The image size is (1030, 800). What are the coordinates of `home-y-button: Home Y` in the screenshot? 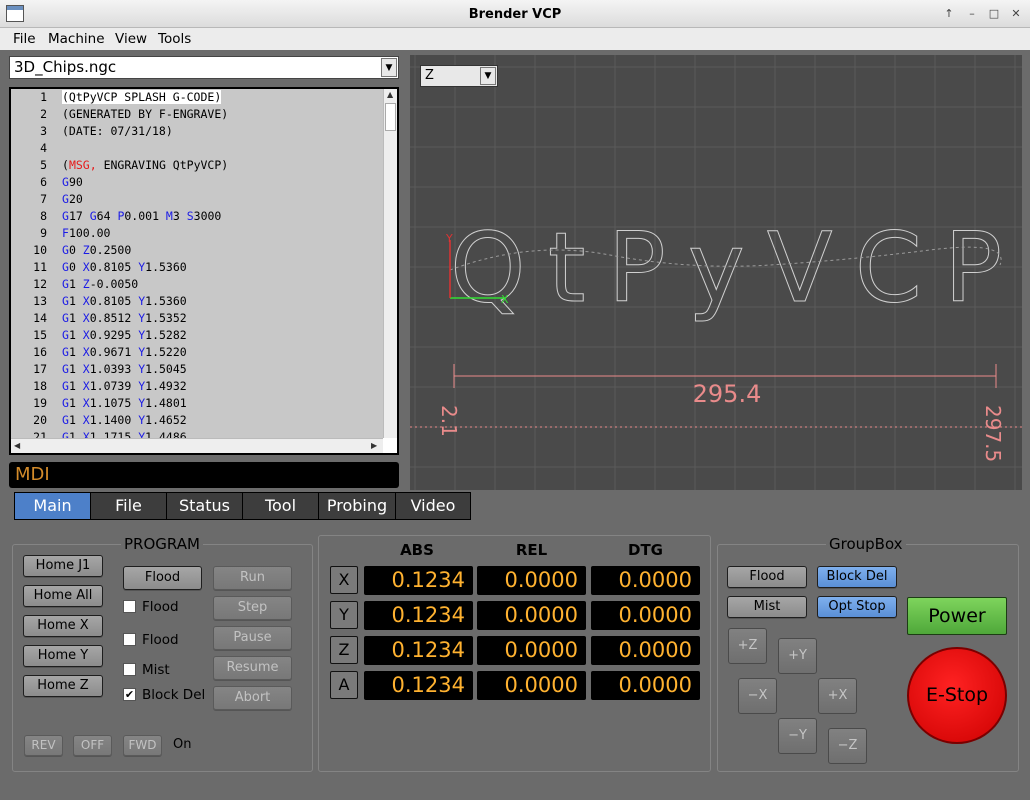 It's located at (63, 656).